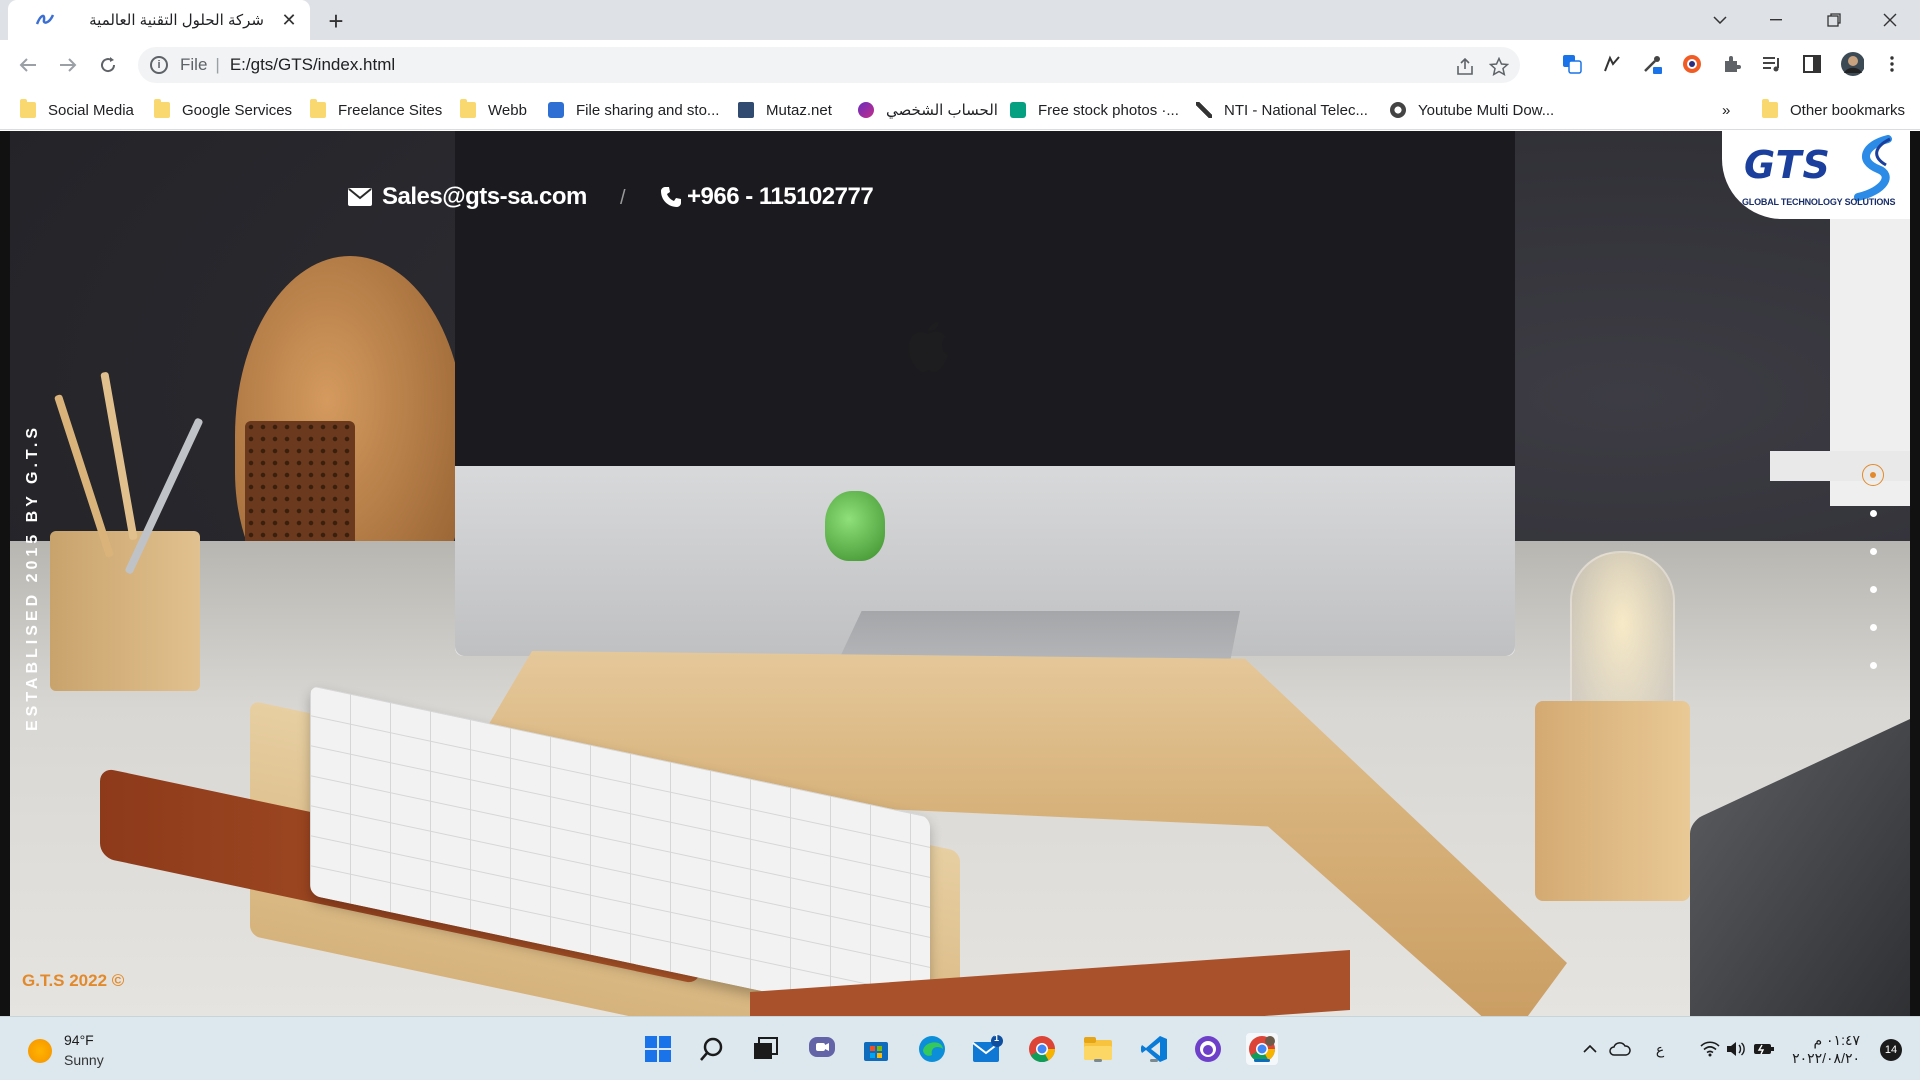 The width and height of the screenshot is (1920, 1080). Describe the element at coordinates (1836, 1040) in the screenshot. I see `clock-time: ٠١:٤٧ م` at that location.